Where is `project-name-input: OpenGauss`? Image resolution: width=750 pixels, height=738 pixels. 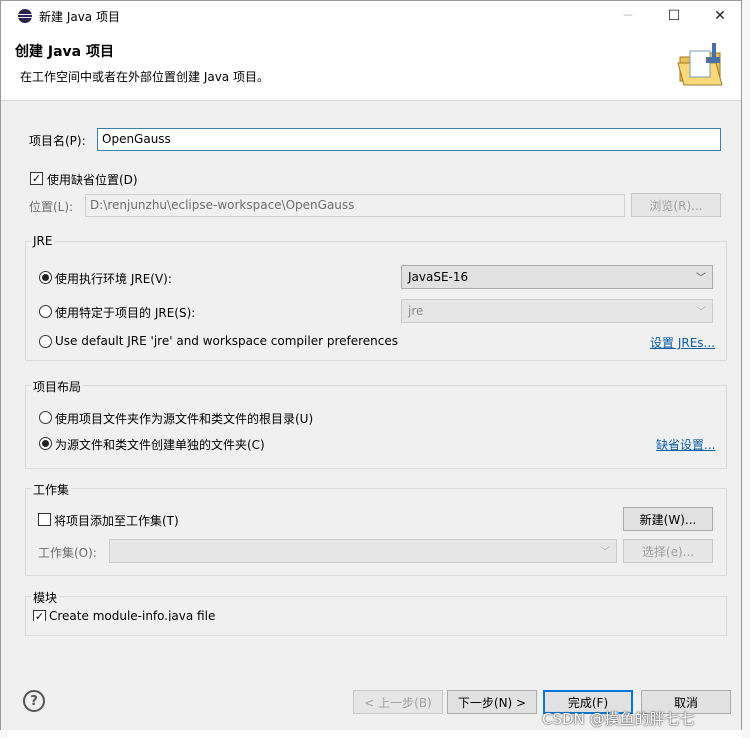 project-name-input: OpenGauss is located at coordinates (409, 139).